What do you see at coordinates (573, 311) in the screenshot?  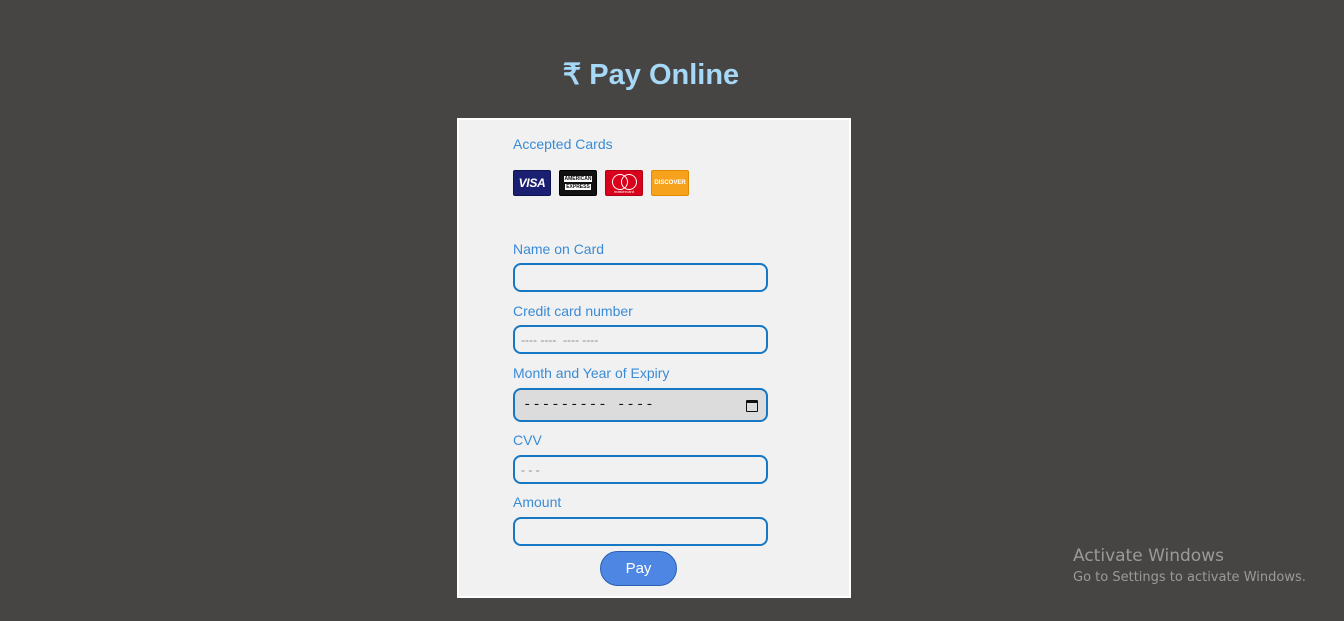 I see `card-number-label: Credit card number` at bounding box center [573, 311].